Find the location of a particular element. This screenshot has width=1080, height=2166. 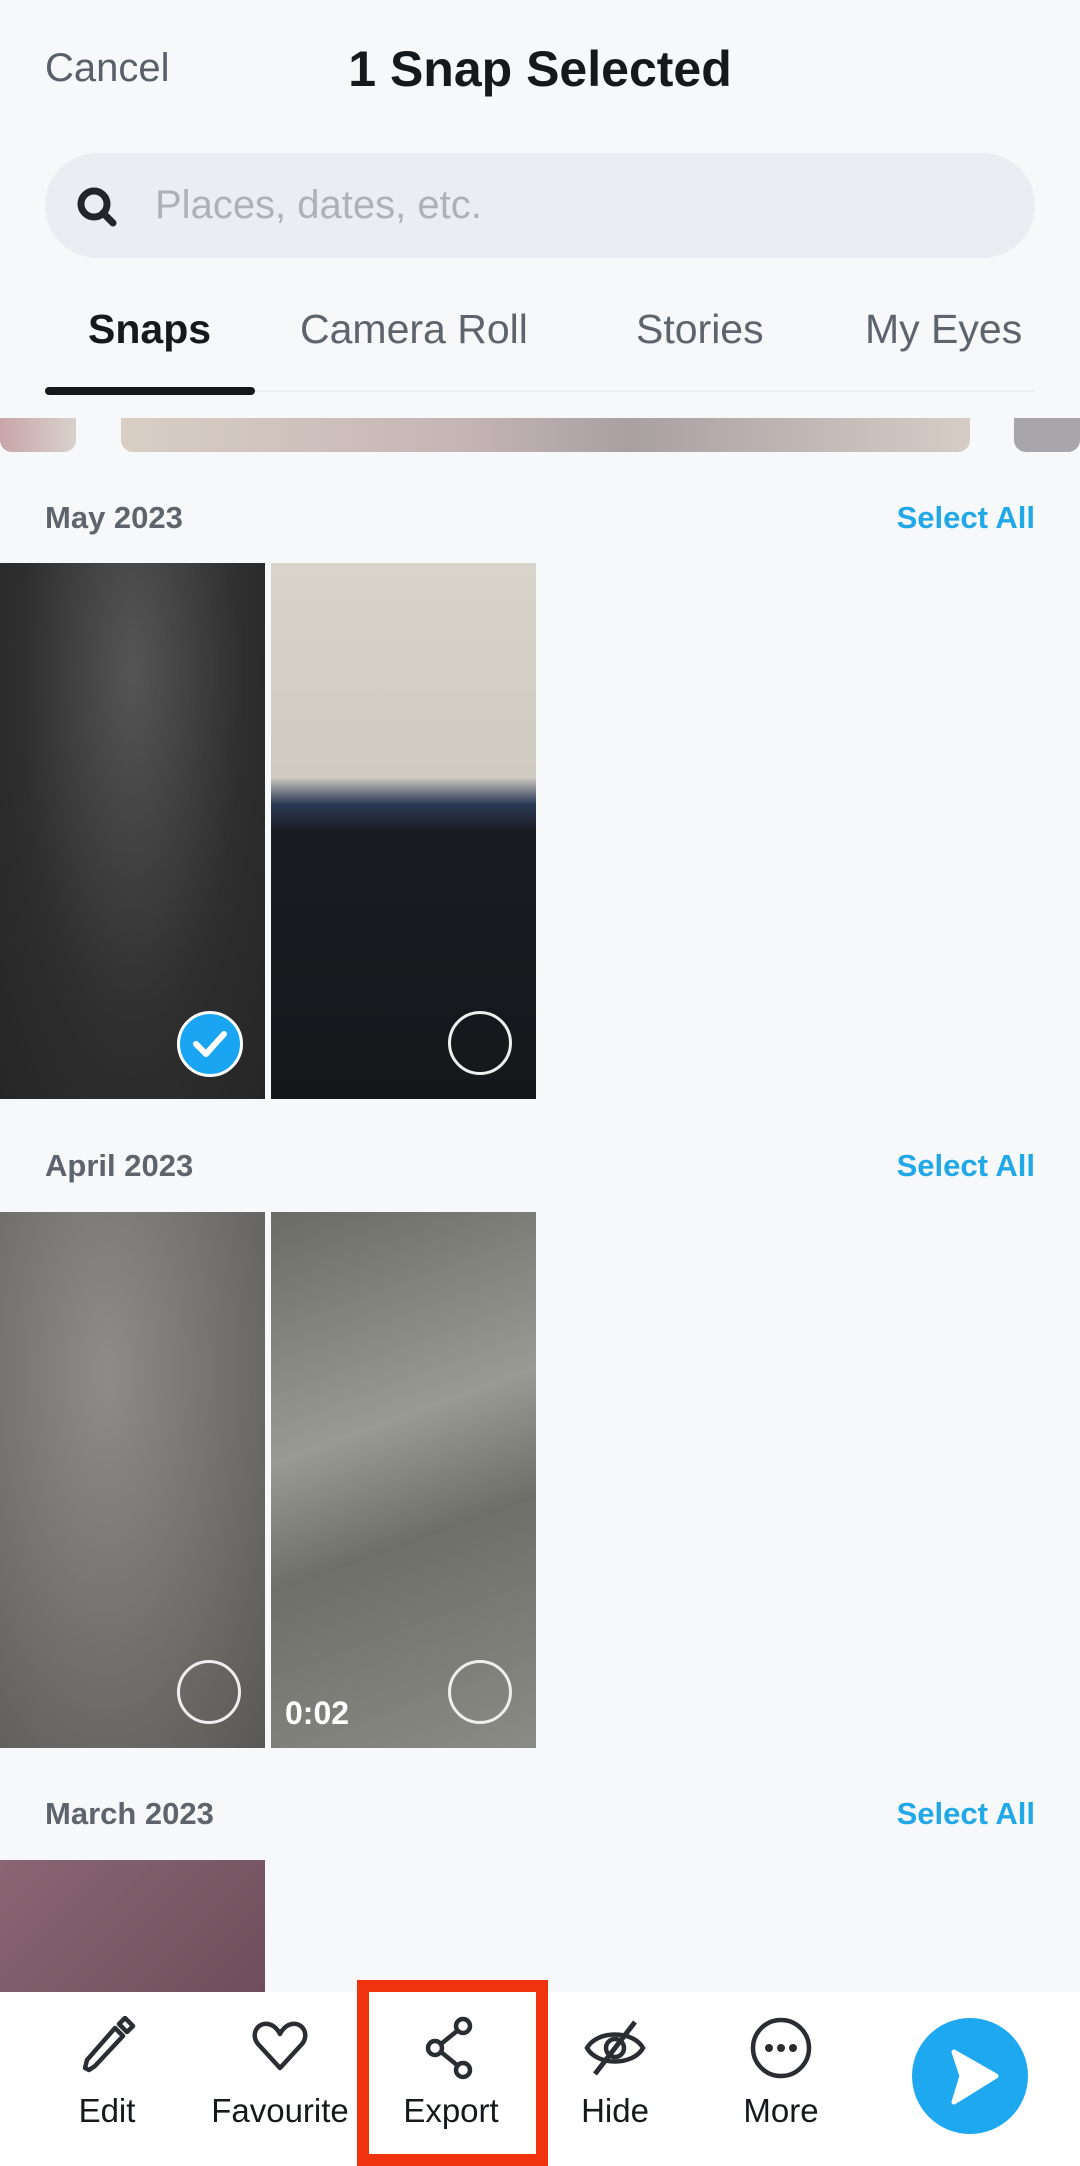

section-title: April 2023 is located at coordinates (119, 1165).